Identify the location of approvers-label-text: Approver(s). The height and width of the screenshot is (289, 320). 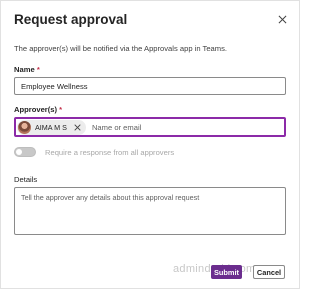
(36, 109).